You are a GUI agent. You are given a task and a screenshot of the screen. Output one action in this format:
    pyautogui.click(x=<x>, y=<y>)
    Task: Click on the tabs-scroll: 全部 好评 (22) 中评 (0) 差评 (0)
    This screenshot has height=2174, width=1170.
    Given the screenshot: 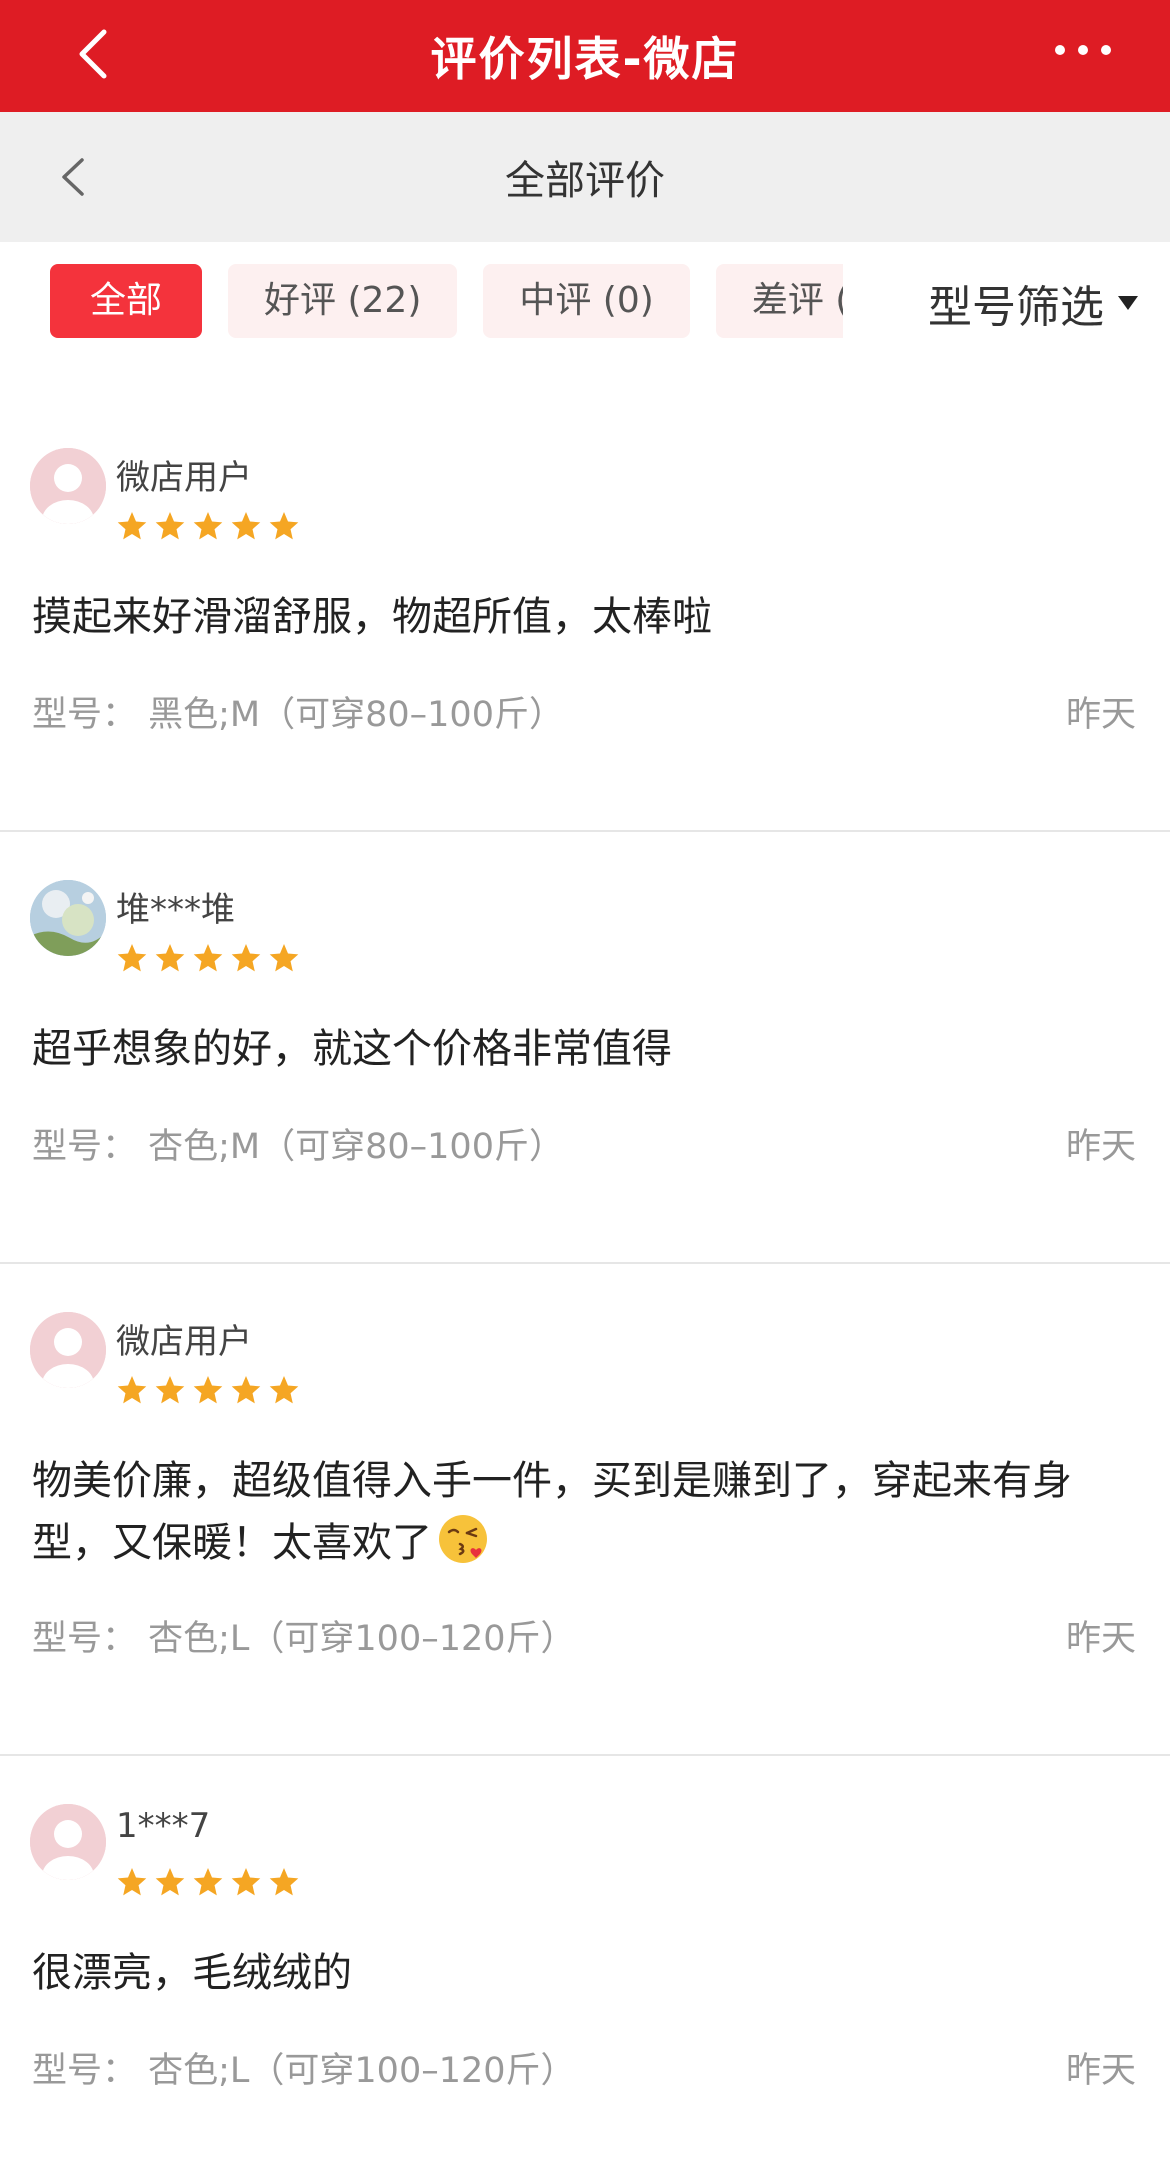 What is the action you would take?
    pyautogui.click(x=446, y=303)
    